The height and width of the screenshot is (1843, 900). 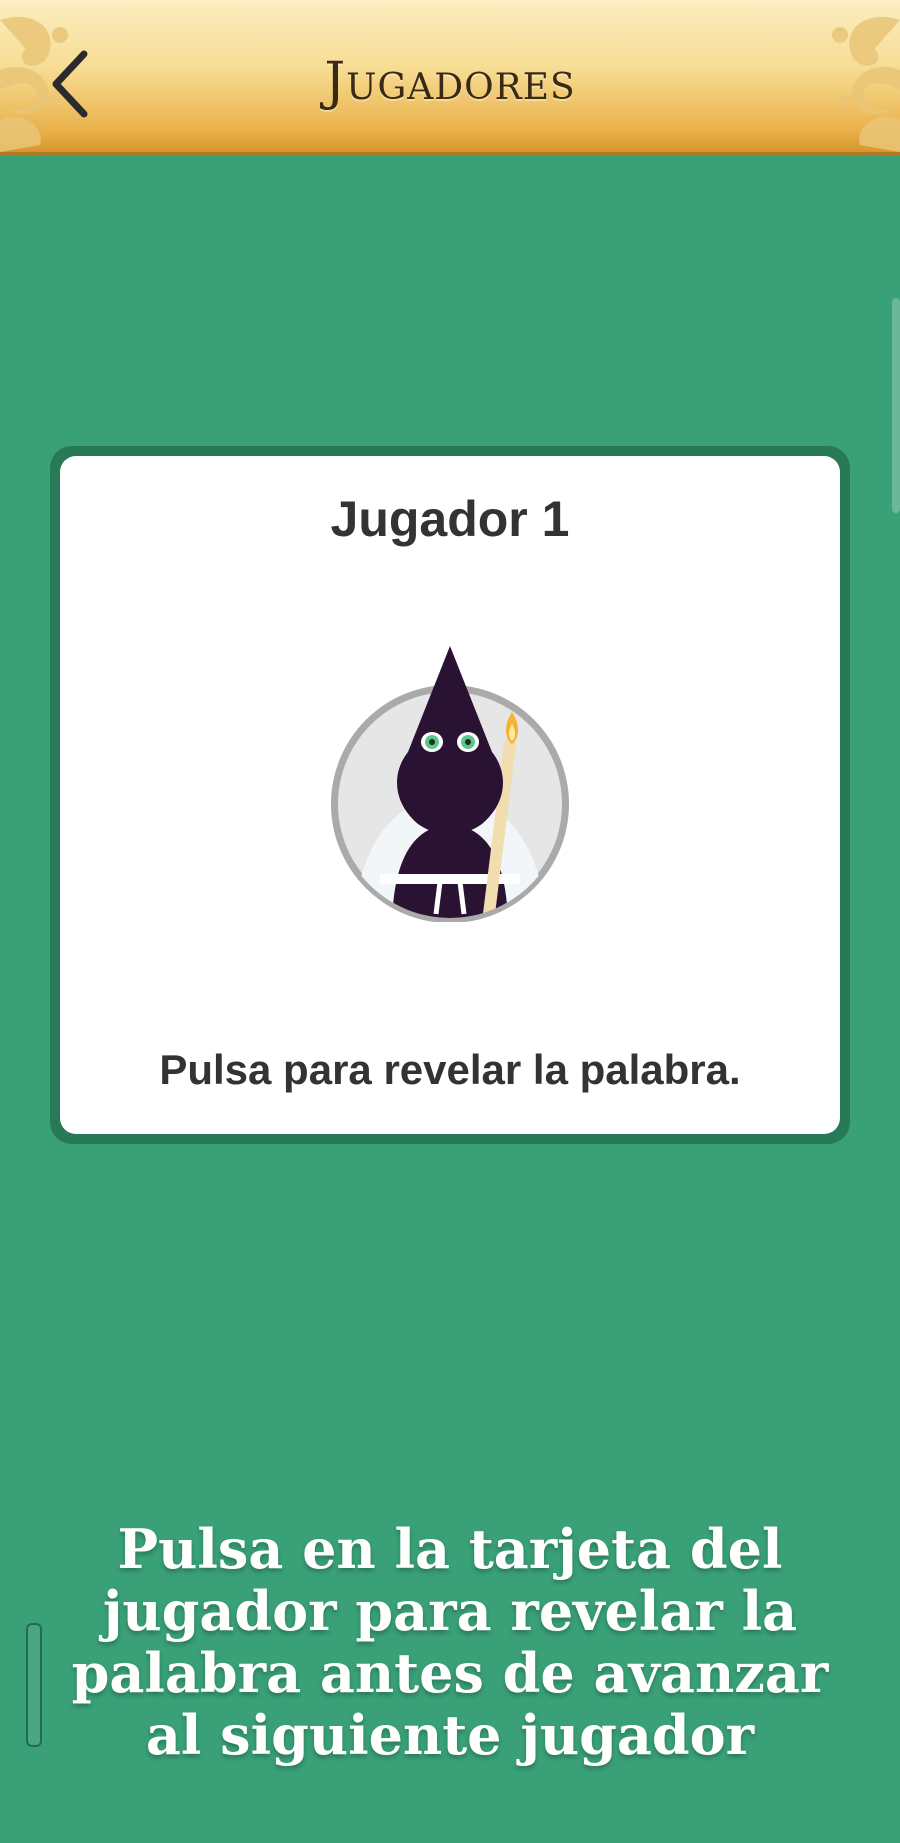 I want to click on top-bar: Jugadores, so click(x=450, y=77).